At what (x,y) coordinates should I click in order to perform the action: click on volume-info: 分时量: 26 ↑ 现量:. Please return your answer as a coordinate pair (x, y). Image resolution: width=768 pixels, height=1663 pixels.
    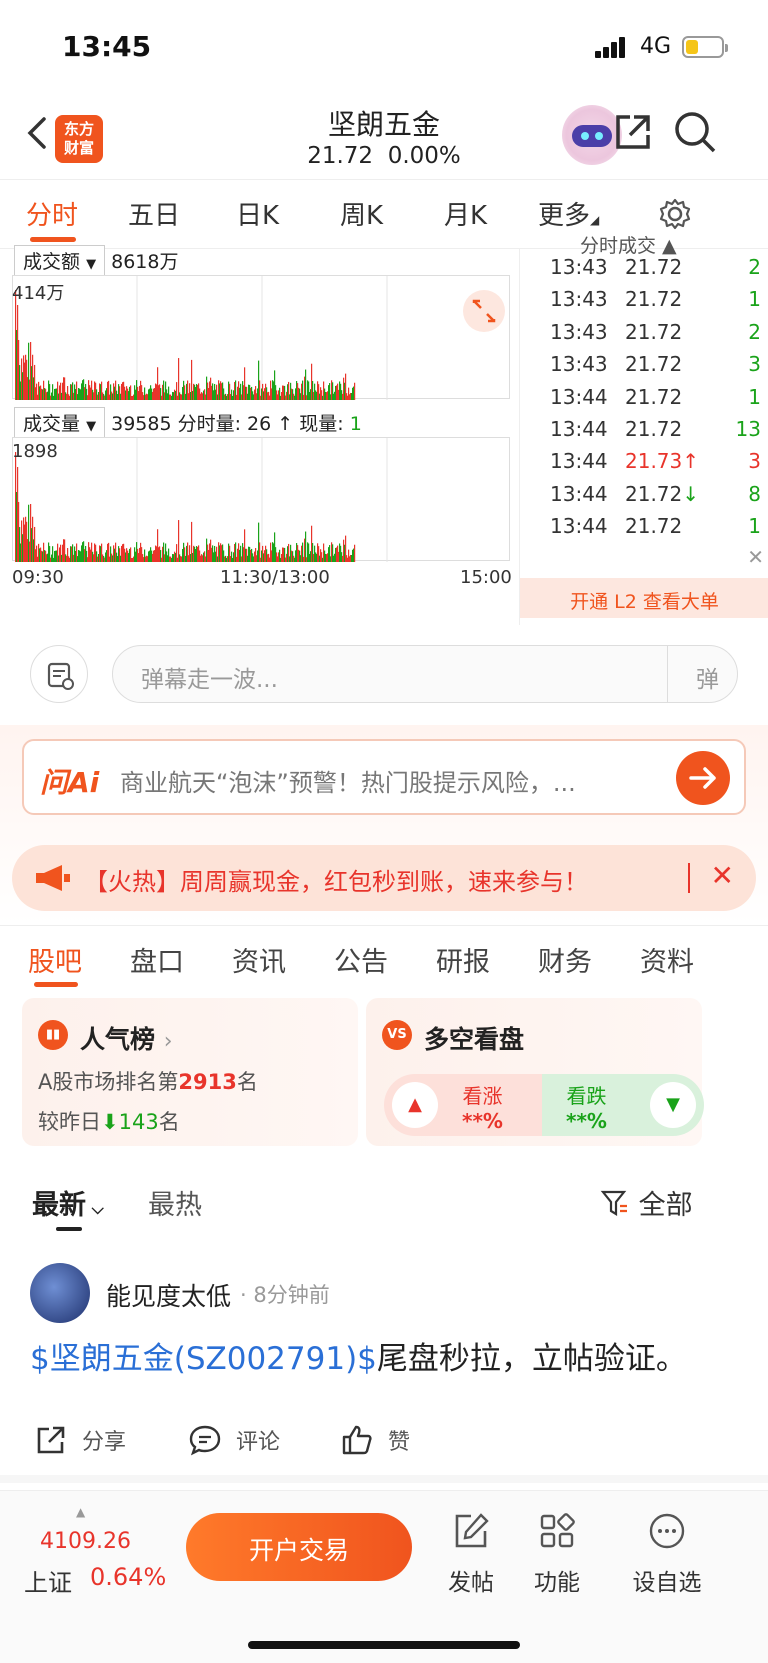
    Looking at the image, I should click on (260, 424).